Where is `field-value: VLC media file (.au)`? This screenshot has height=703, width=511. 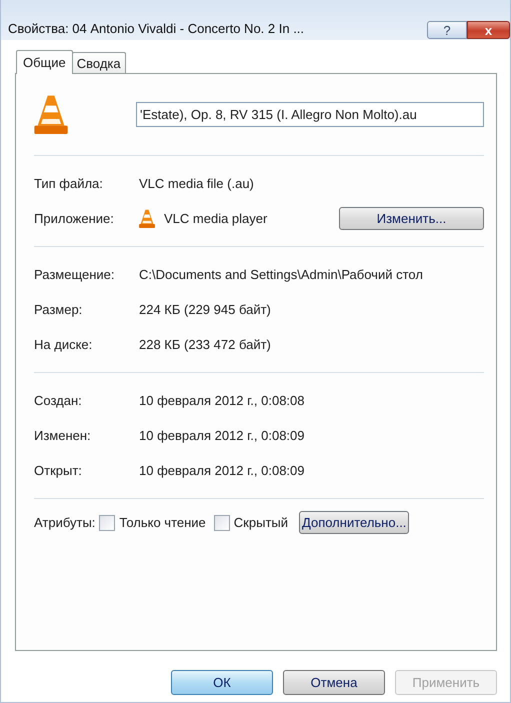 field-value: VLC media file (.au) is located at coordinates (196, 183).